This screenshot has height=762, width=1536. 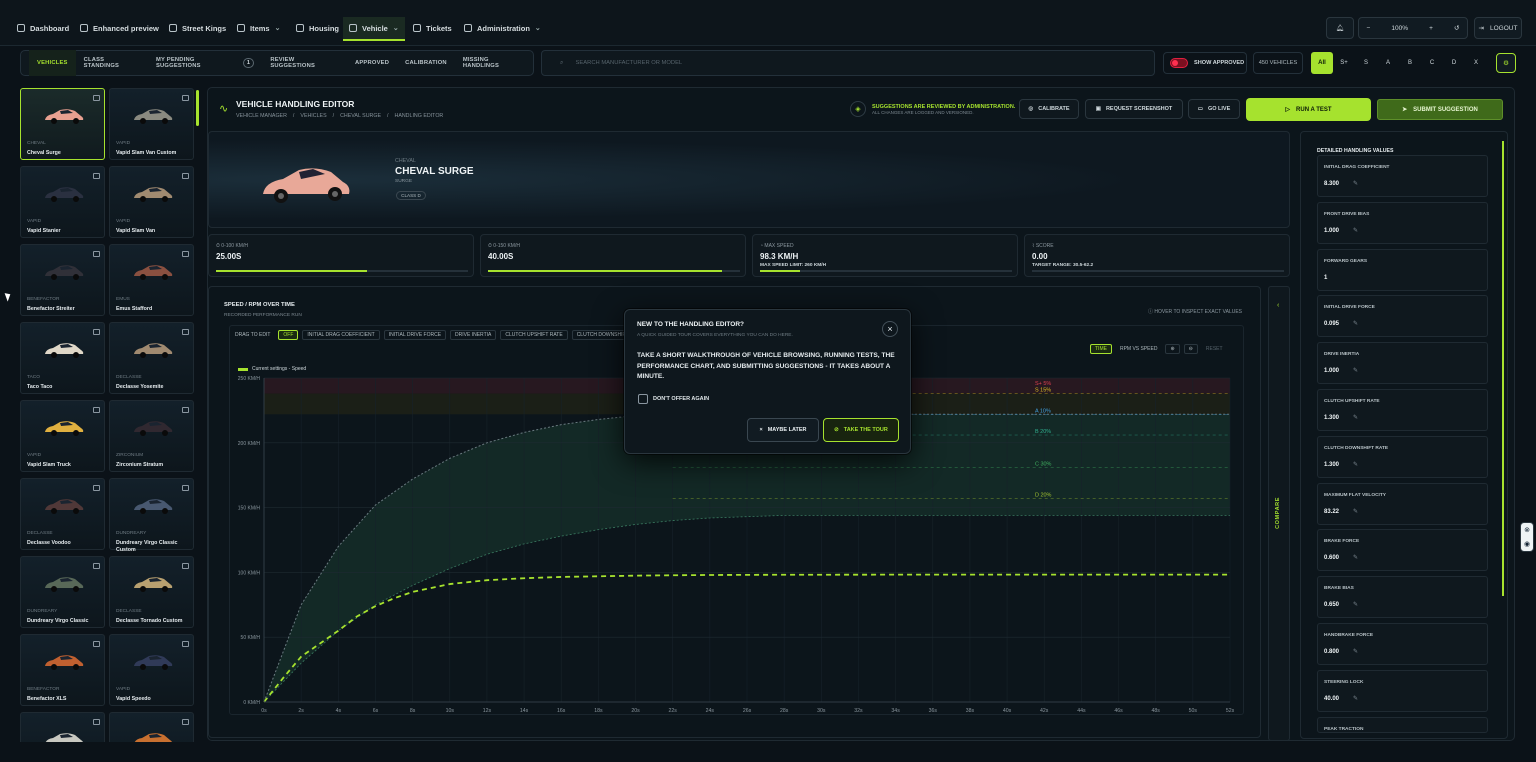 What do you see at coordinates (1205, 63) in the screenshot?
I see `show-approved-toggle: SHOW APPROVED` at bounding box center [1205, 63].